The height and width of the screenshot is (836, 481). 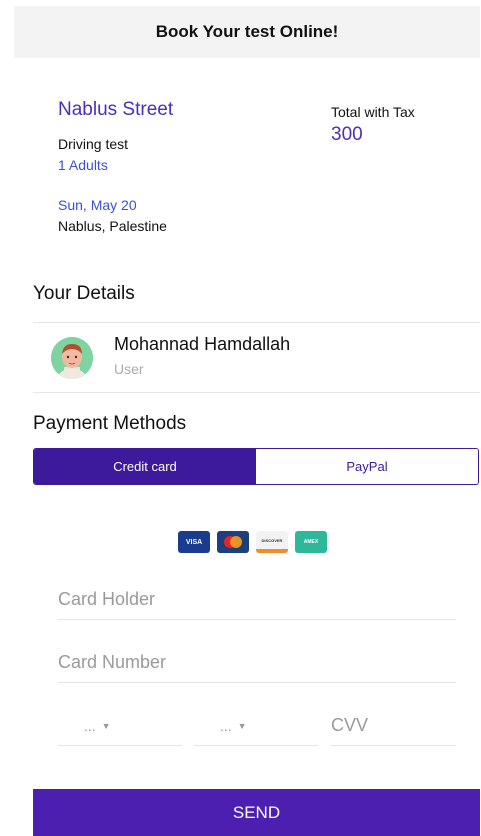 What do you see at coordinates (93, 144) in the screenshot?
I see `booking-test-type: Driving test` at bounding box center [93, 144].